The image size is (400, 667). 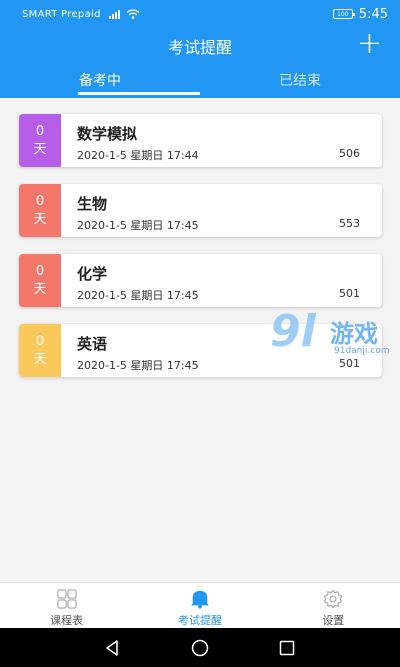 What do you see at coordinates (369, 44) in the screenshot?
I see `add-button: +` at bounding box center [369, 44].